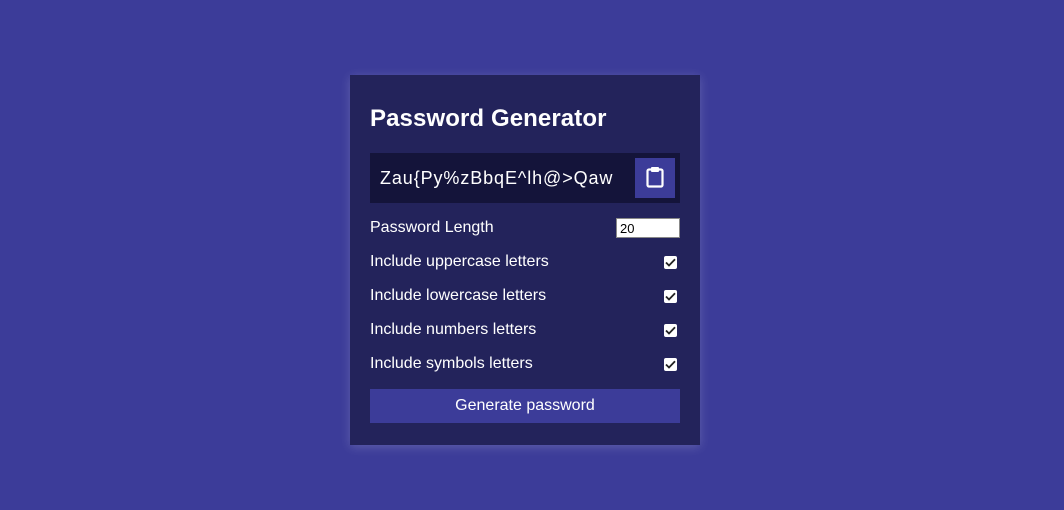 Image resolution: width=1064 pixels, height=510 pixels. I want to click on clipboard-icon, so click(655, 178).